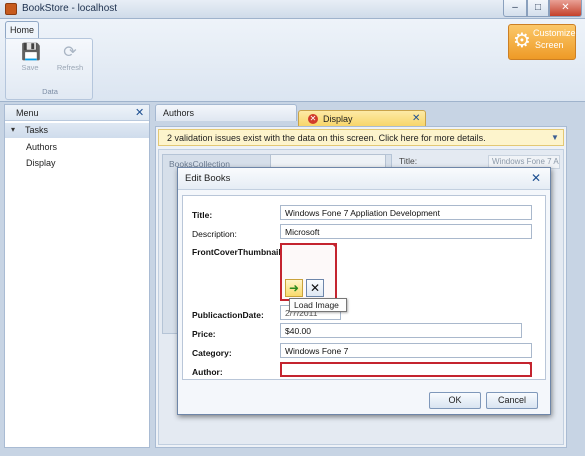  What do you see at coordinates (408, 161) in the screenshot?
I see `details-title-label: Title:` at bounding box center [408, 161].